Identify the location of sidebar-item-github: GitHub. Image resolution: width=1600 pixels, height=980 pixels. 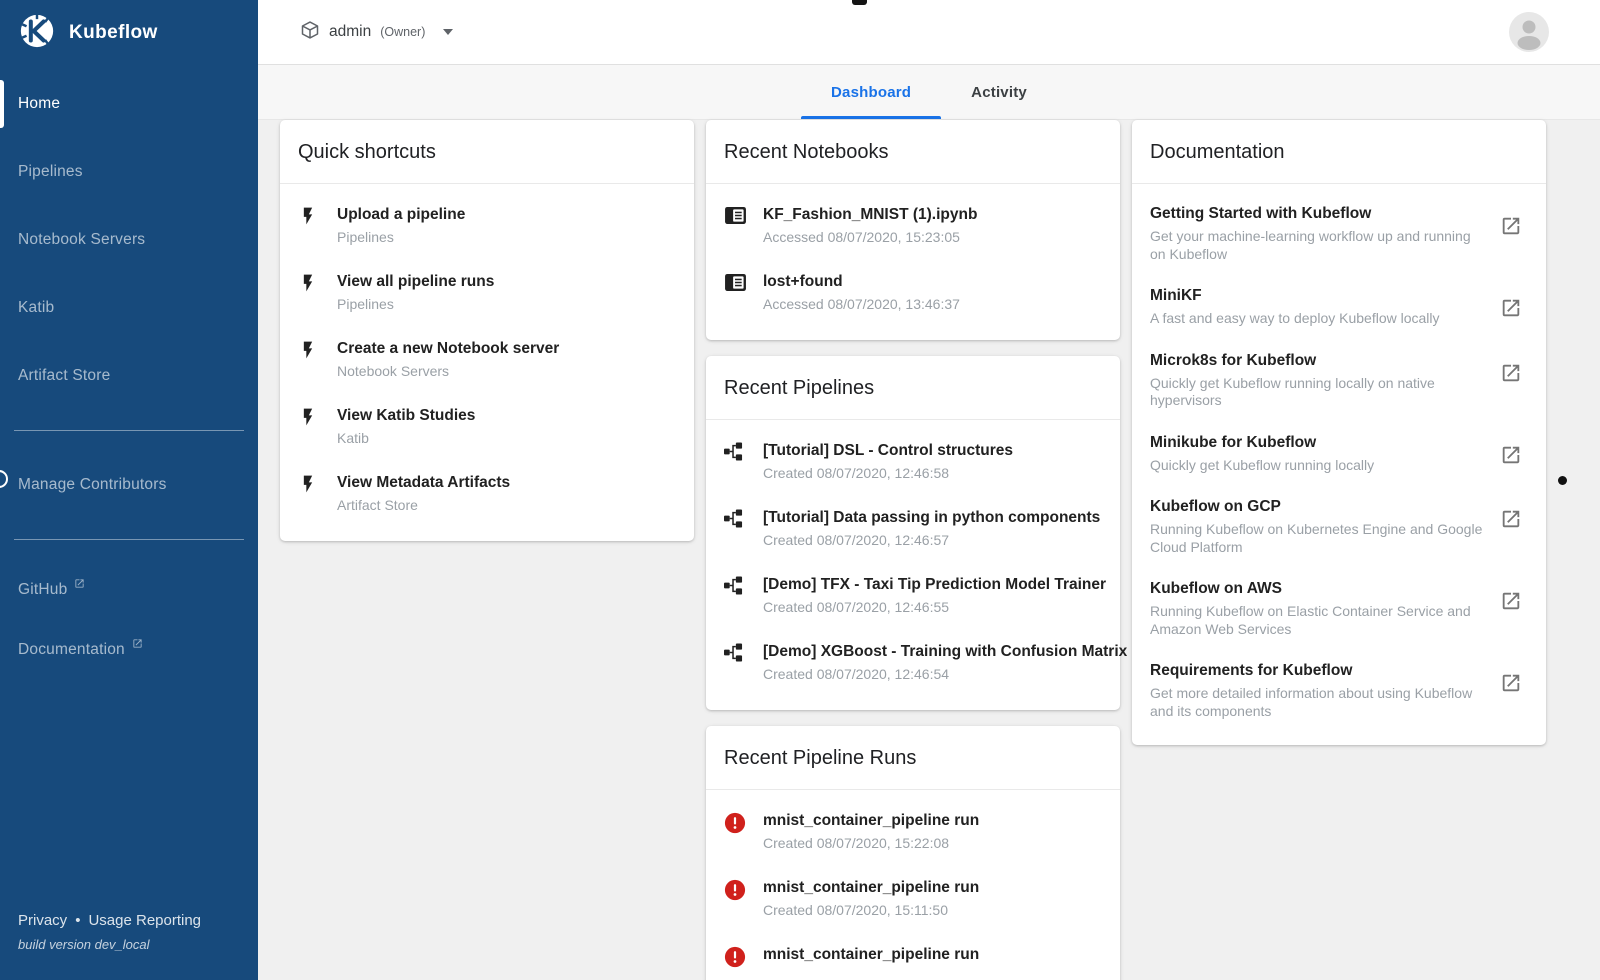
(129, 590).